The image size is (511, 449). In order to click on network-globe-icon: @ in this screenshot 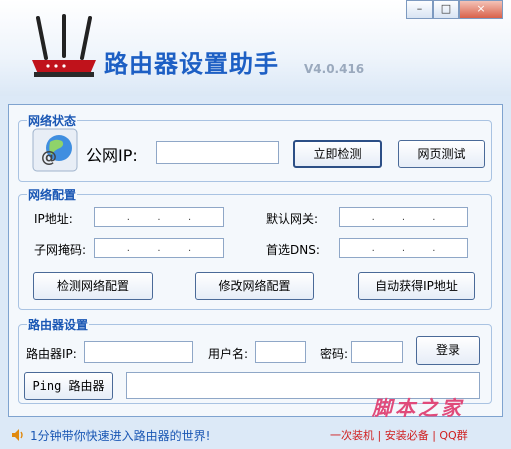, I will do `click(55, 150)`.